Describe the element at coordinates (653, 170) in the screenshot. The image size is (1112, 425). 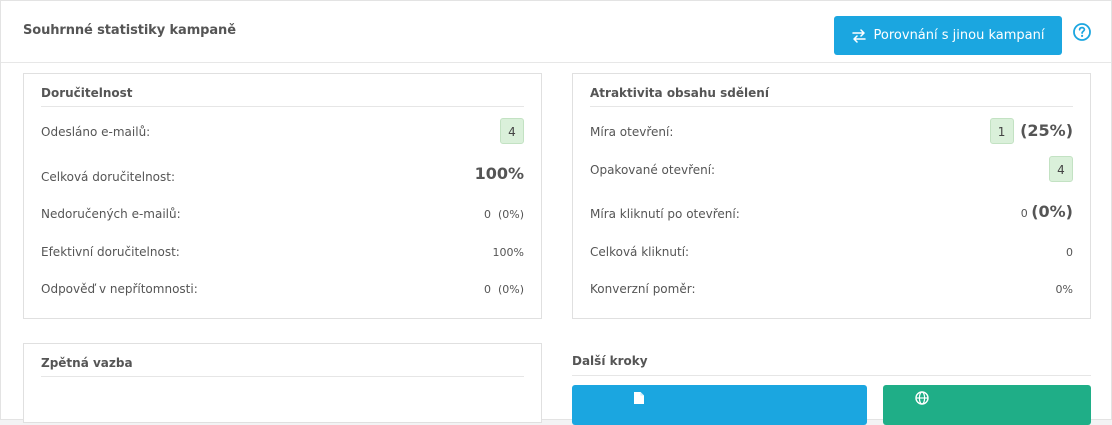
I see `repeat-opens-label: Opakované otevření:` at that location.